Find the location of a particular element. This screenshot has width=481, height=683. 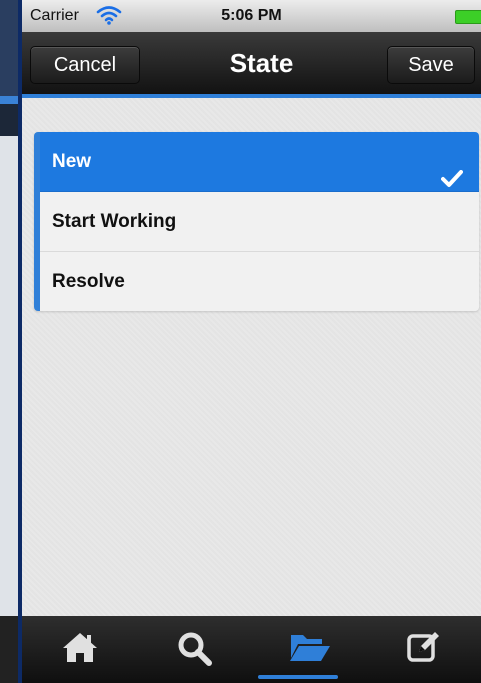

folder-open-icon is located at coordinates (309, 648).